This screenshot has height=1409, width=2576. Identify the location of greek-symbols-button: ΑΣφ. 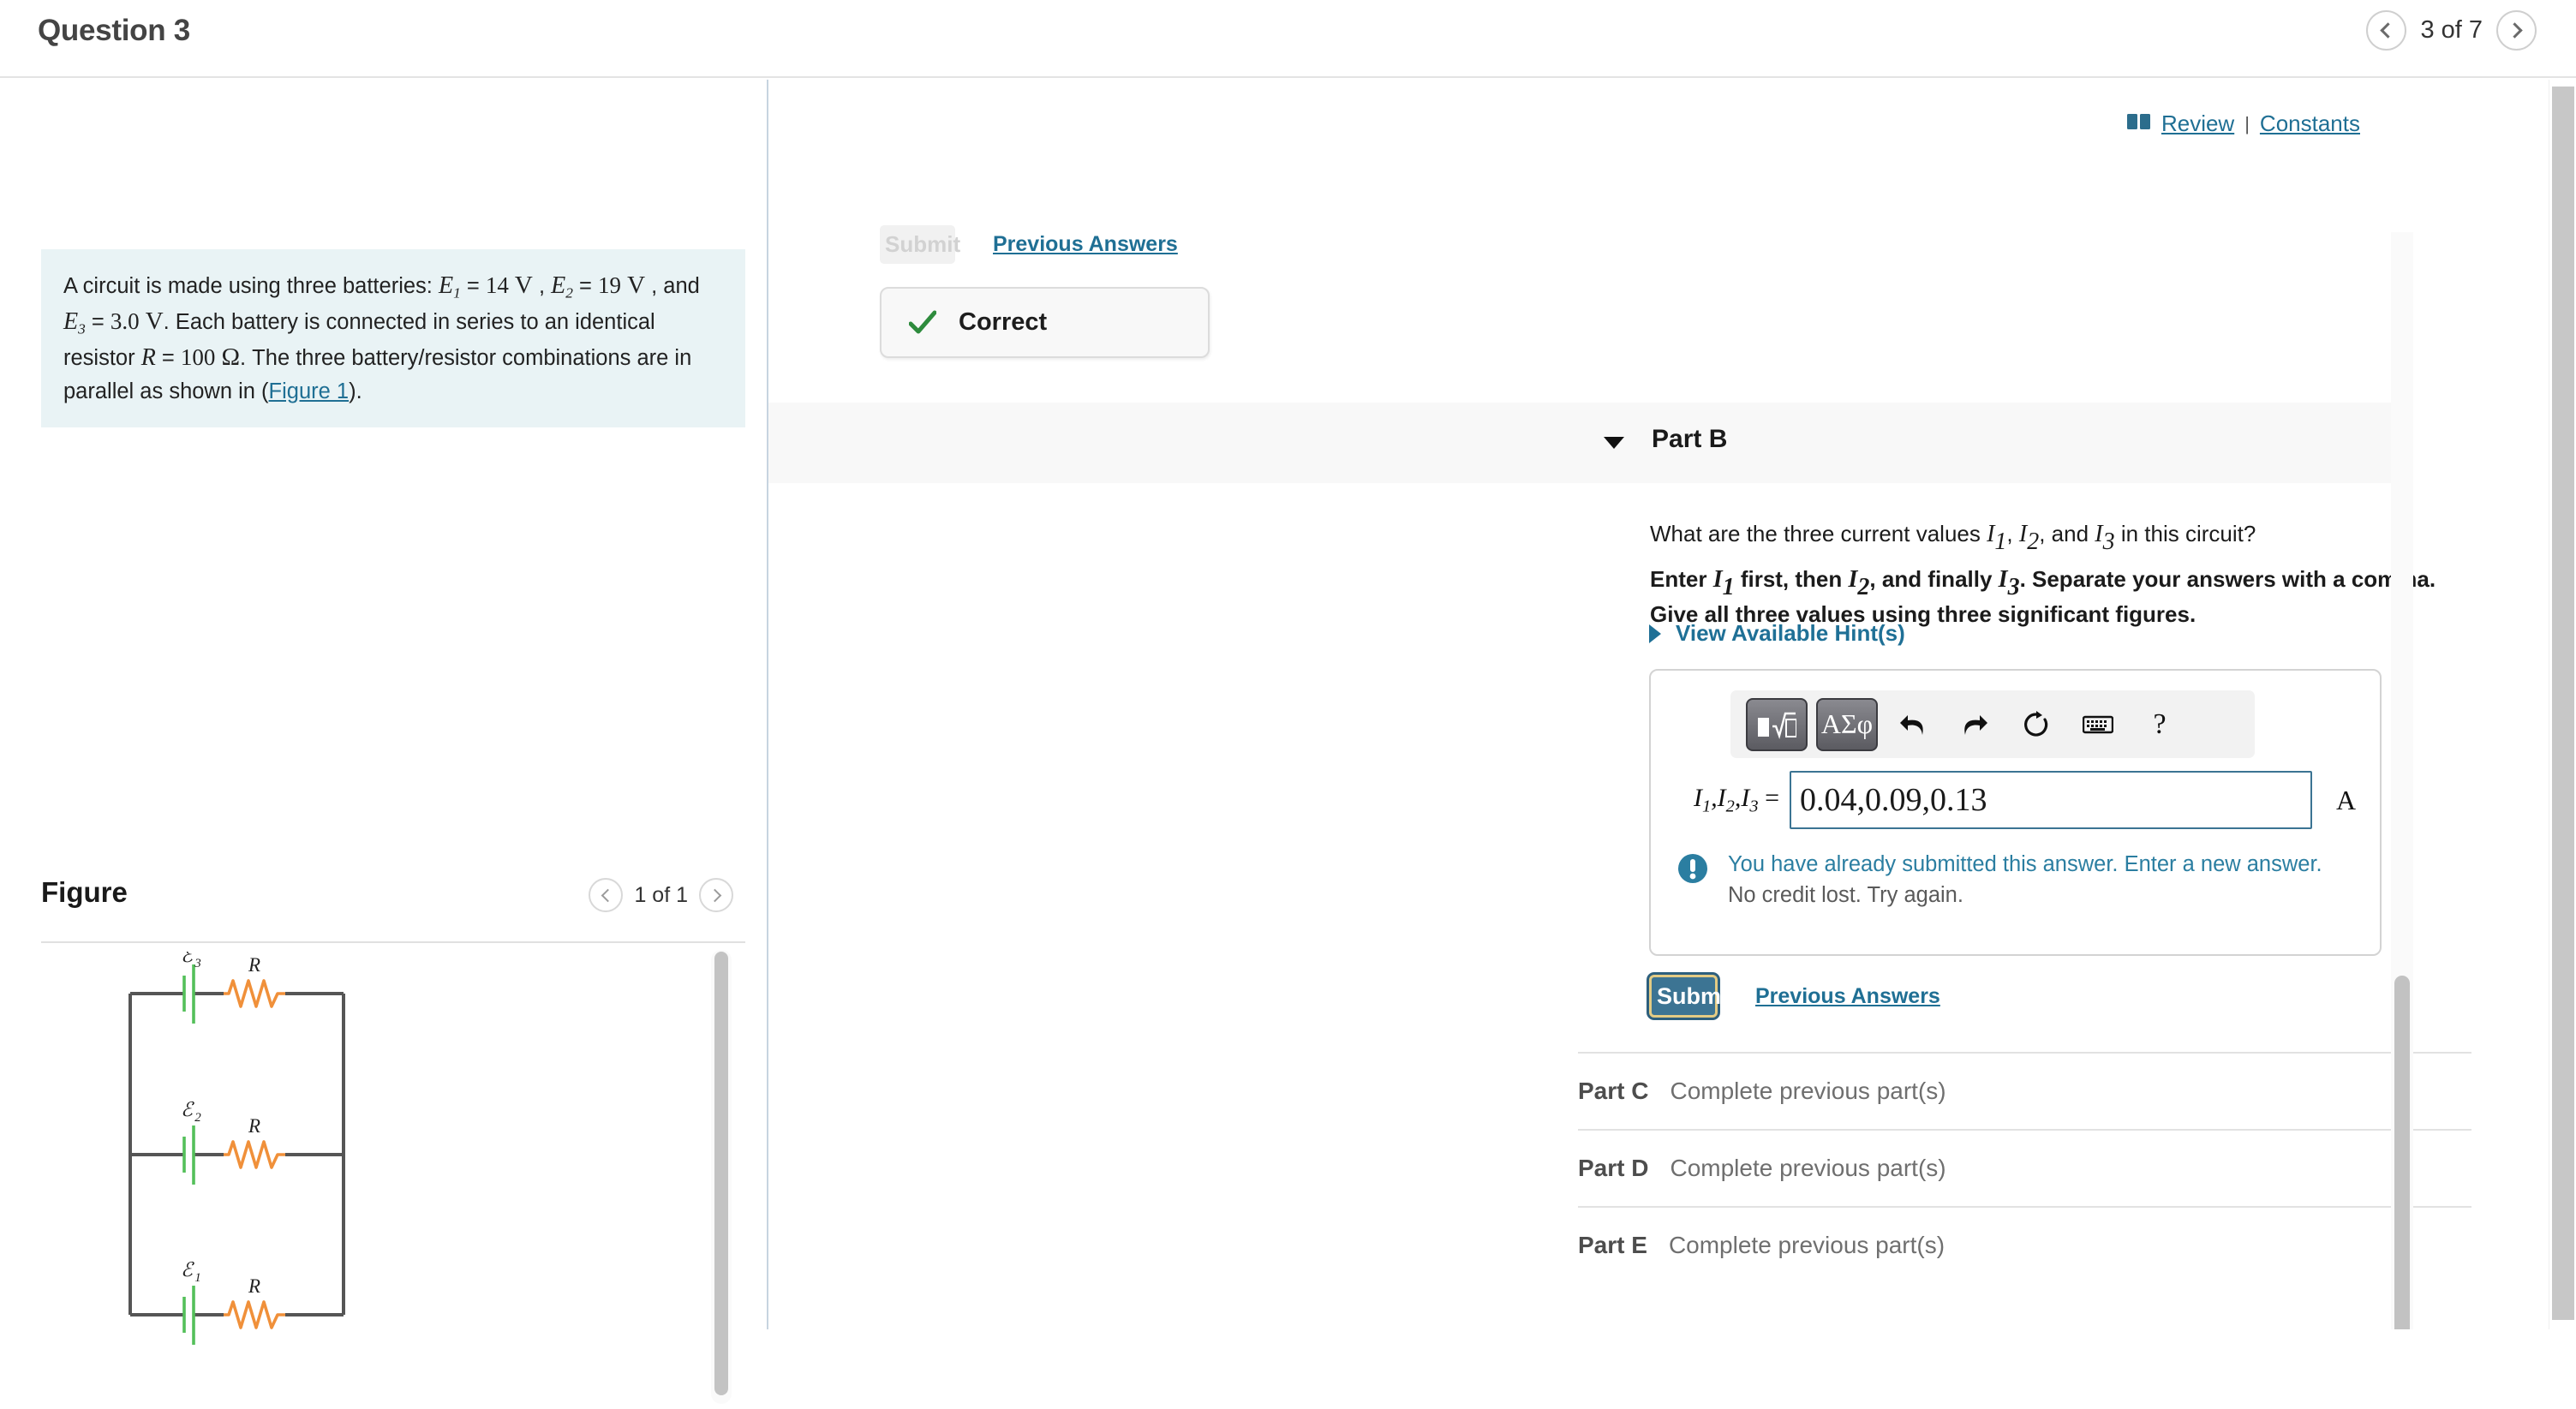
(1847, 724).